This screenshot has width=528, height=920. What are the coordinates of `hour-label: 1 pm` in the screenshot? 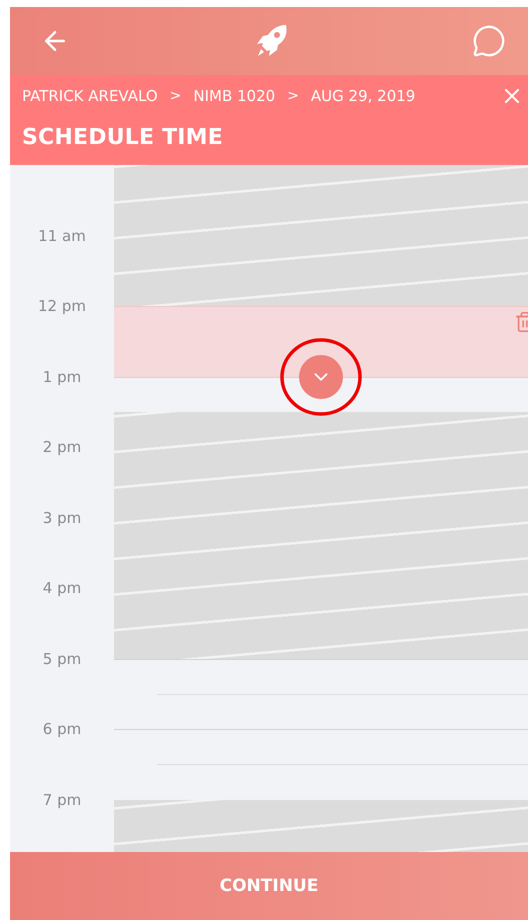 It's located at (62, 377).